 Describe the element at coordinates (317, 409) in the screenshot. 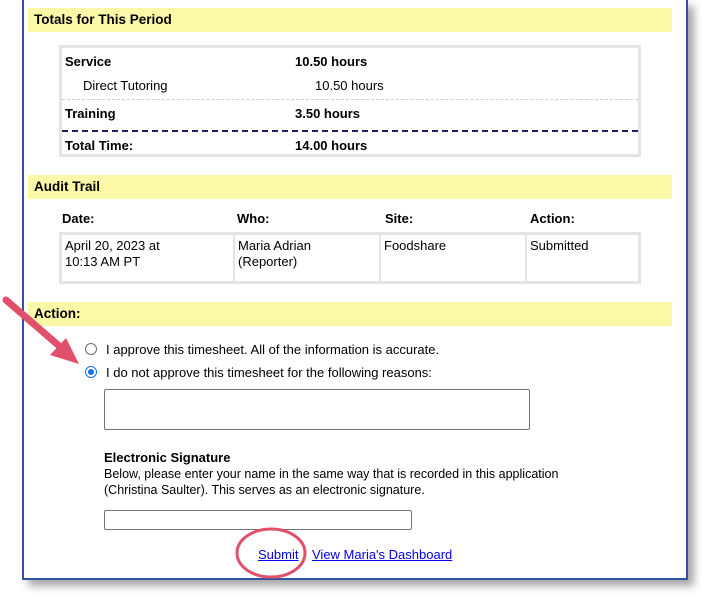

I see `reasons-textarea` at that location.